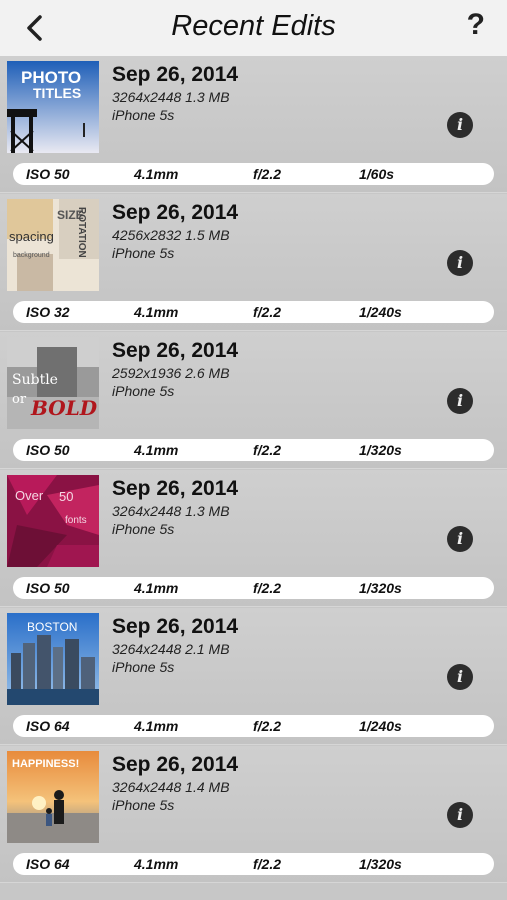 The height and width of the screenshot is (900, 507). I want to click on help-button: ?, so click(476, 25).